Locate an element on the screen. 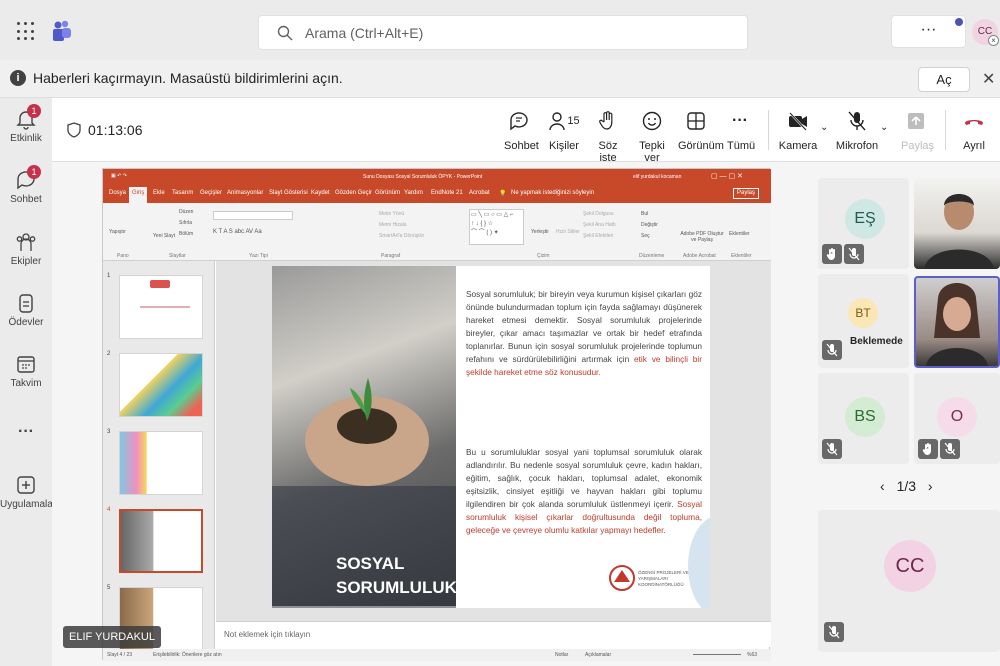 Image resolution: width=1000 pixels, height=666 pixels. shape-outline-button: Şekil Ana Hattı is located at coordinates (599, 225).